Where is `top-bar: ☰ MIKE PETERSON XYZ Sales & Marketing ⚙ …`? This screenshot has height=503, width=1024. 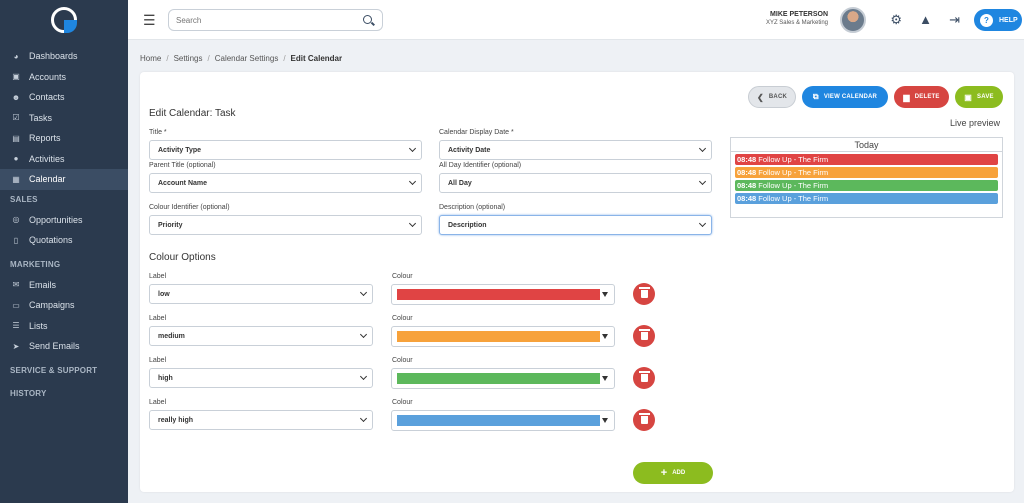
top-bar: ☰ MIKE PETERSON XYZ Sales & Marketing ⚙ … is located at coordinates (576, 20).